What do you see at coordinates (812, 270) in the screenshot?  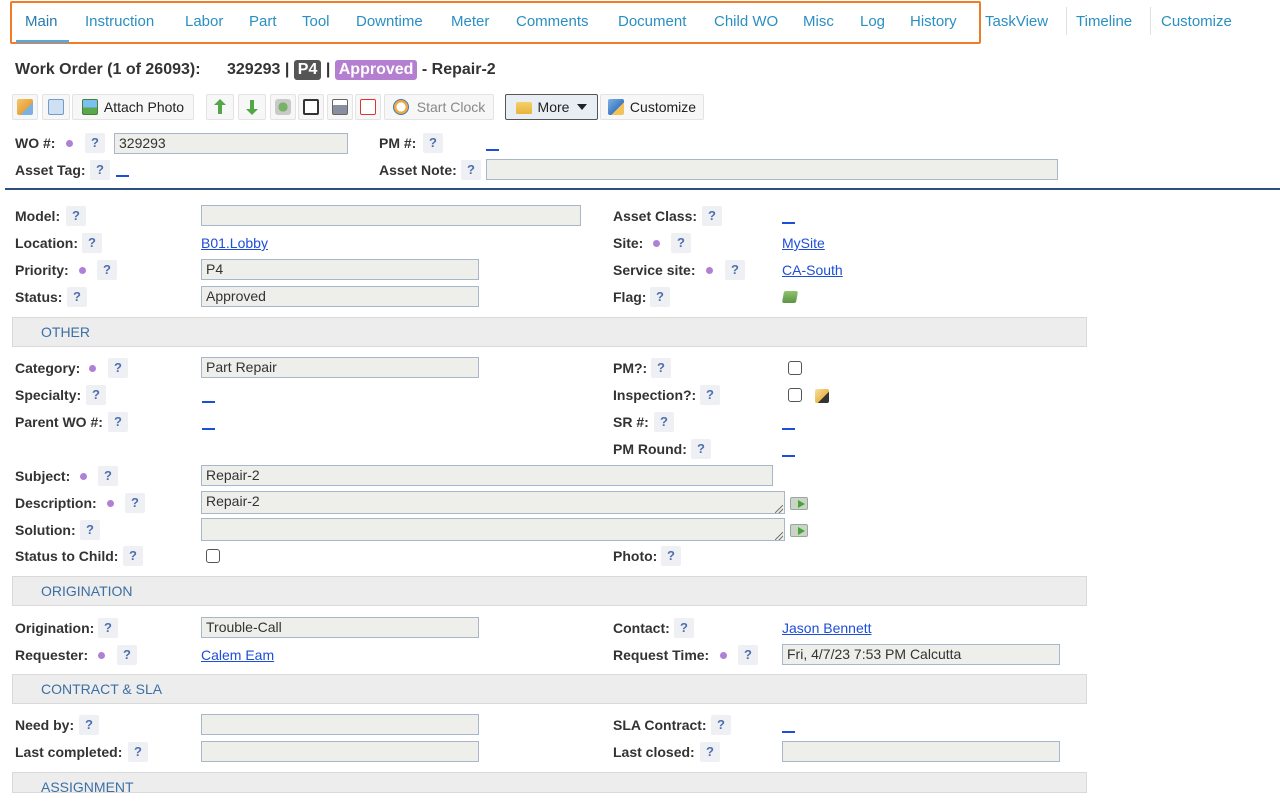 I see `service-site-link: CA-South` at bounding box center [812, 270].